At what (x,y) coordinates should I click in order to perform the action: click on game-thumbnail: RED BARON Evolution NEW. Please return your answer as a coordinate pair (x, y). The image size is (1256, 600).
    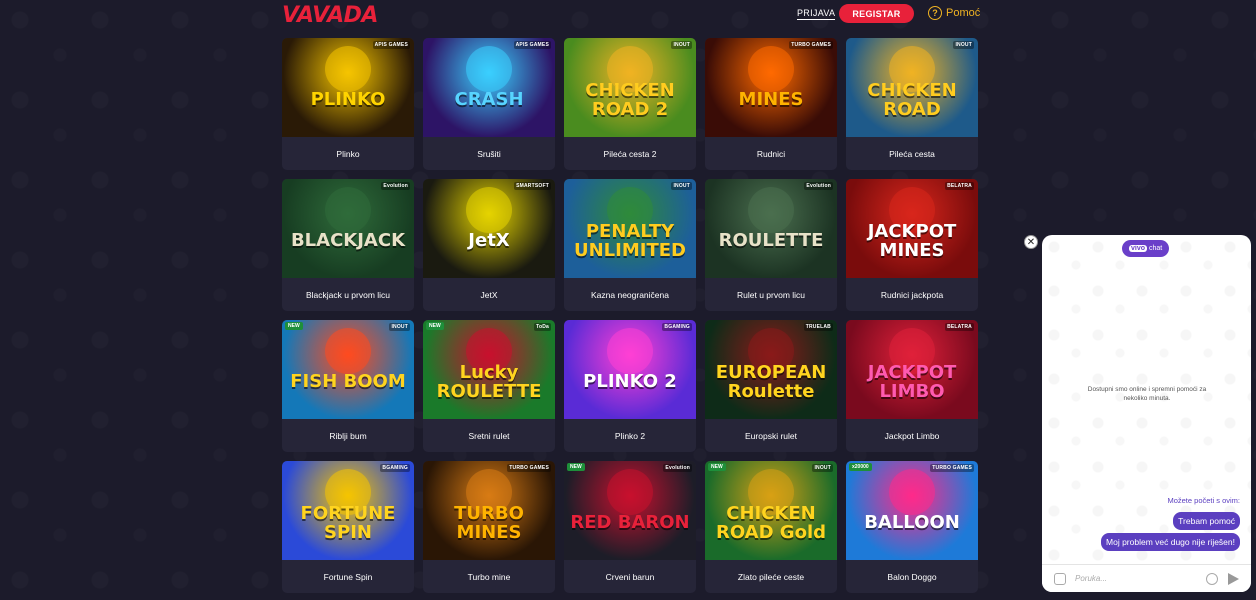
    Looking at the image, I should click on (630, 510).